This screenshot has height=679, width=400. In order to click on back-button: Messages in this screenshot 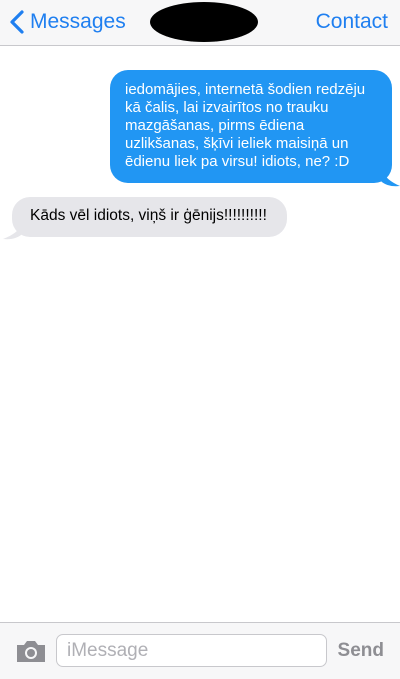, I will do `click(67, 22)`.